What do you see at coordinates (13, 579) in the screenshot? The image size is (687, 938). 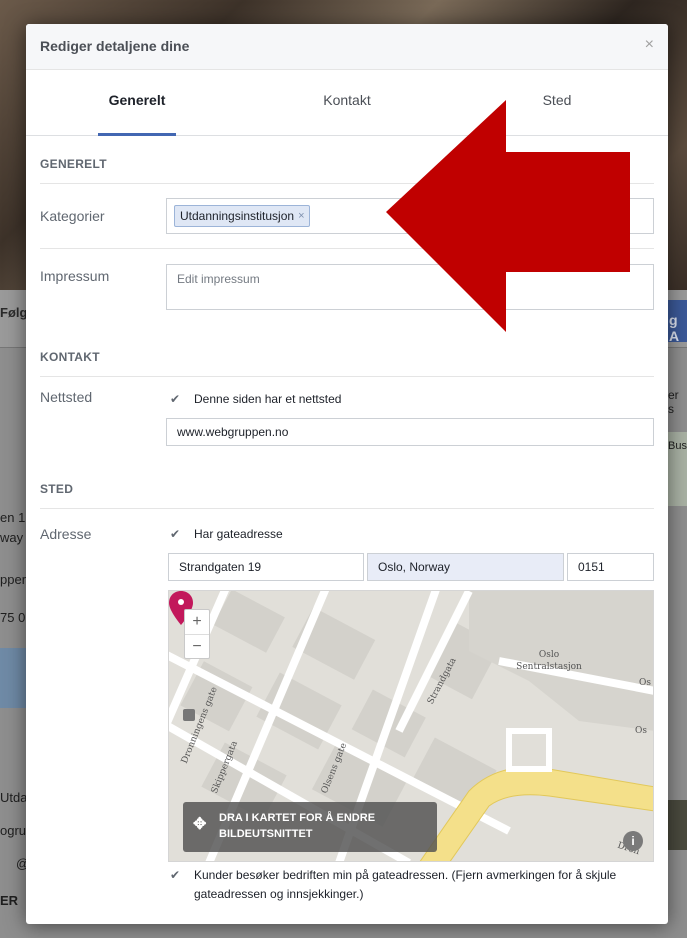 I see `background-text: pper` at bounding box center [13, 579].